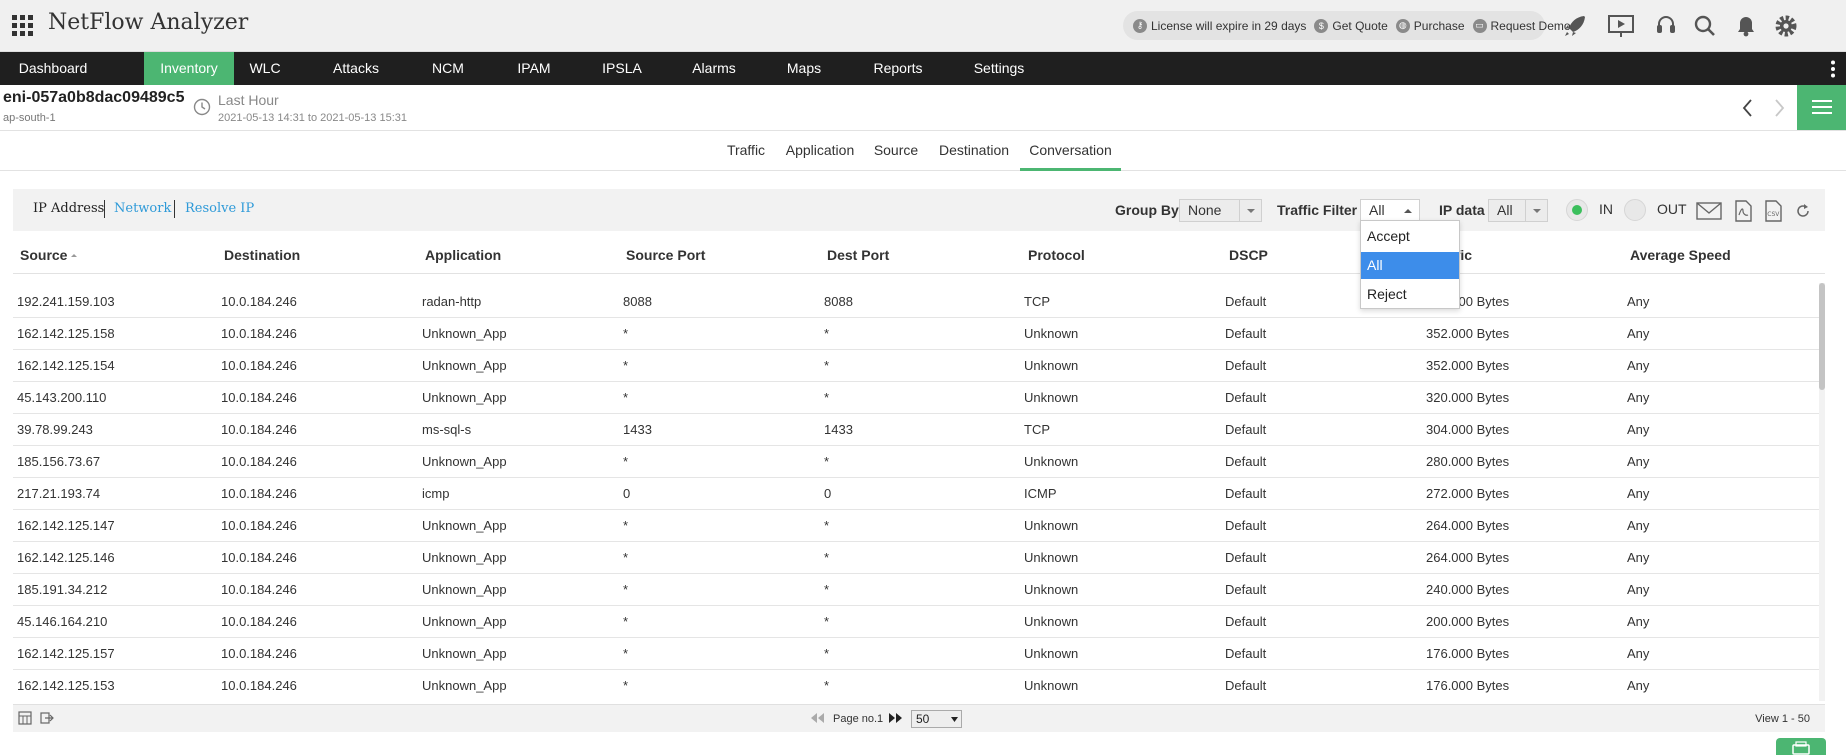 The height and width of the screenshot is (755, 1846). What do you see at coordinates (1821, 107) in the screenshot?
I see `side-menu-button` at bounding box center [1821, 107].